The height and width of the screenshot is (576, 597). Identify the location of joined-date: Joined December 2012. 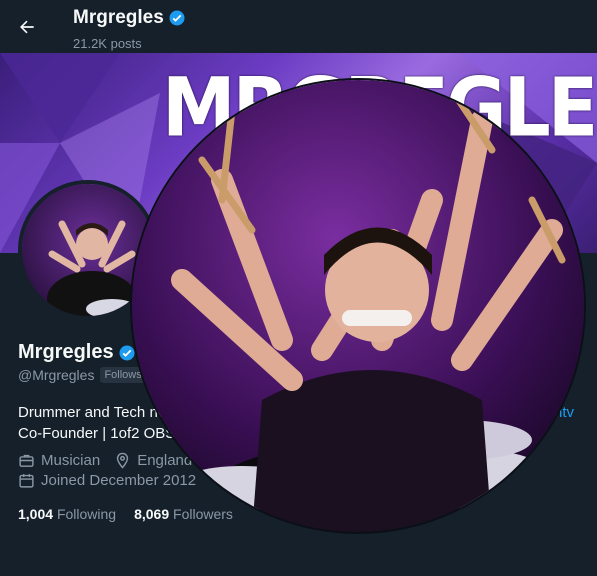
(119, 480).